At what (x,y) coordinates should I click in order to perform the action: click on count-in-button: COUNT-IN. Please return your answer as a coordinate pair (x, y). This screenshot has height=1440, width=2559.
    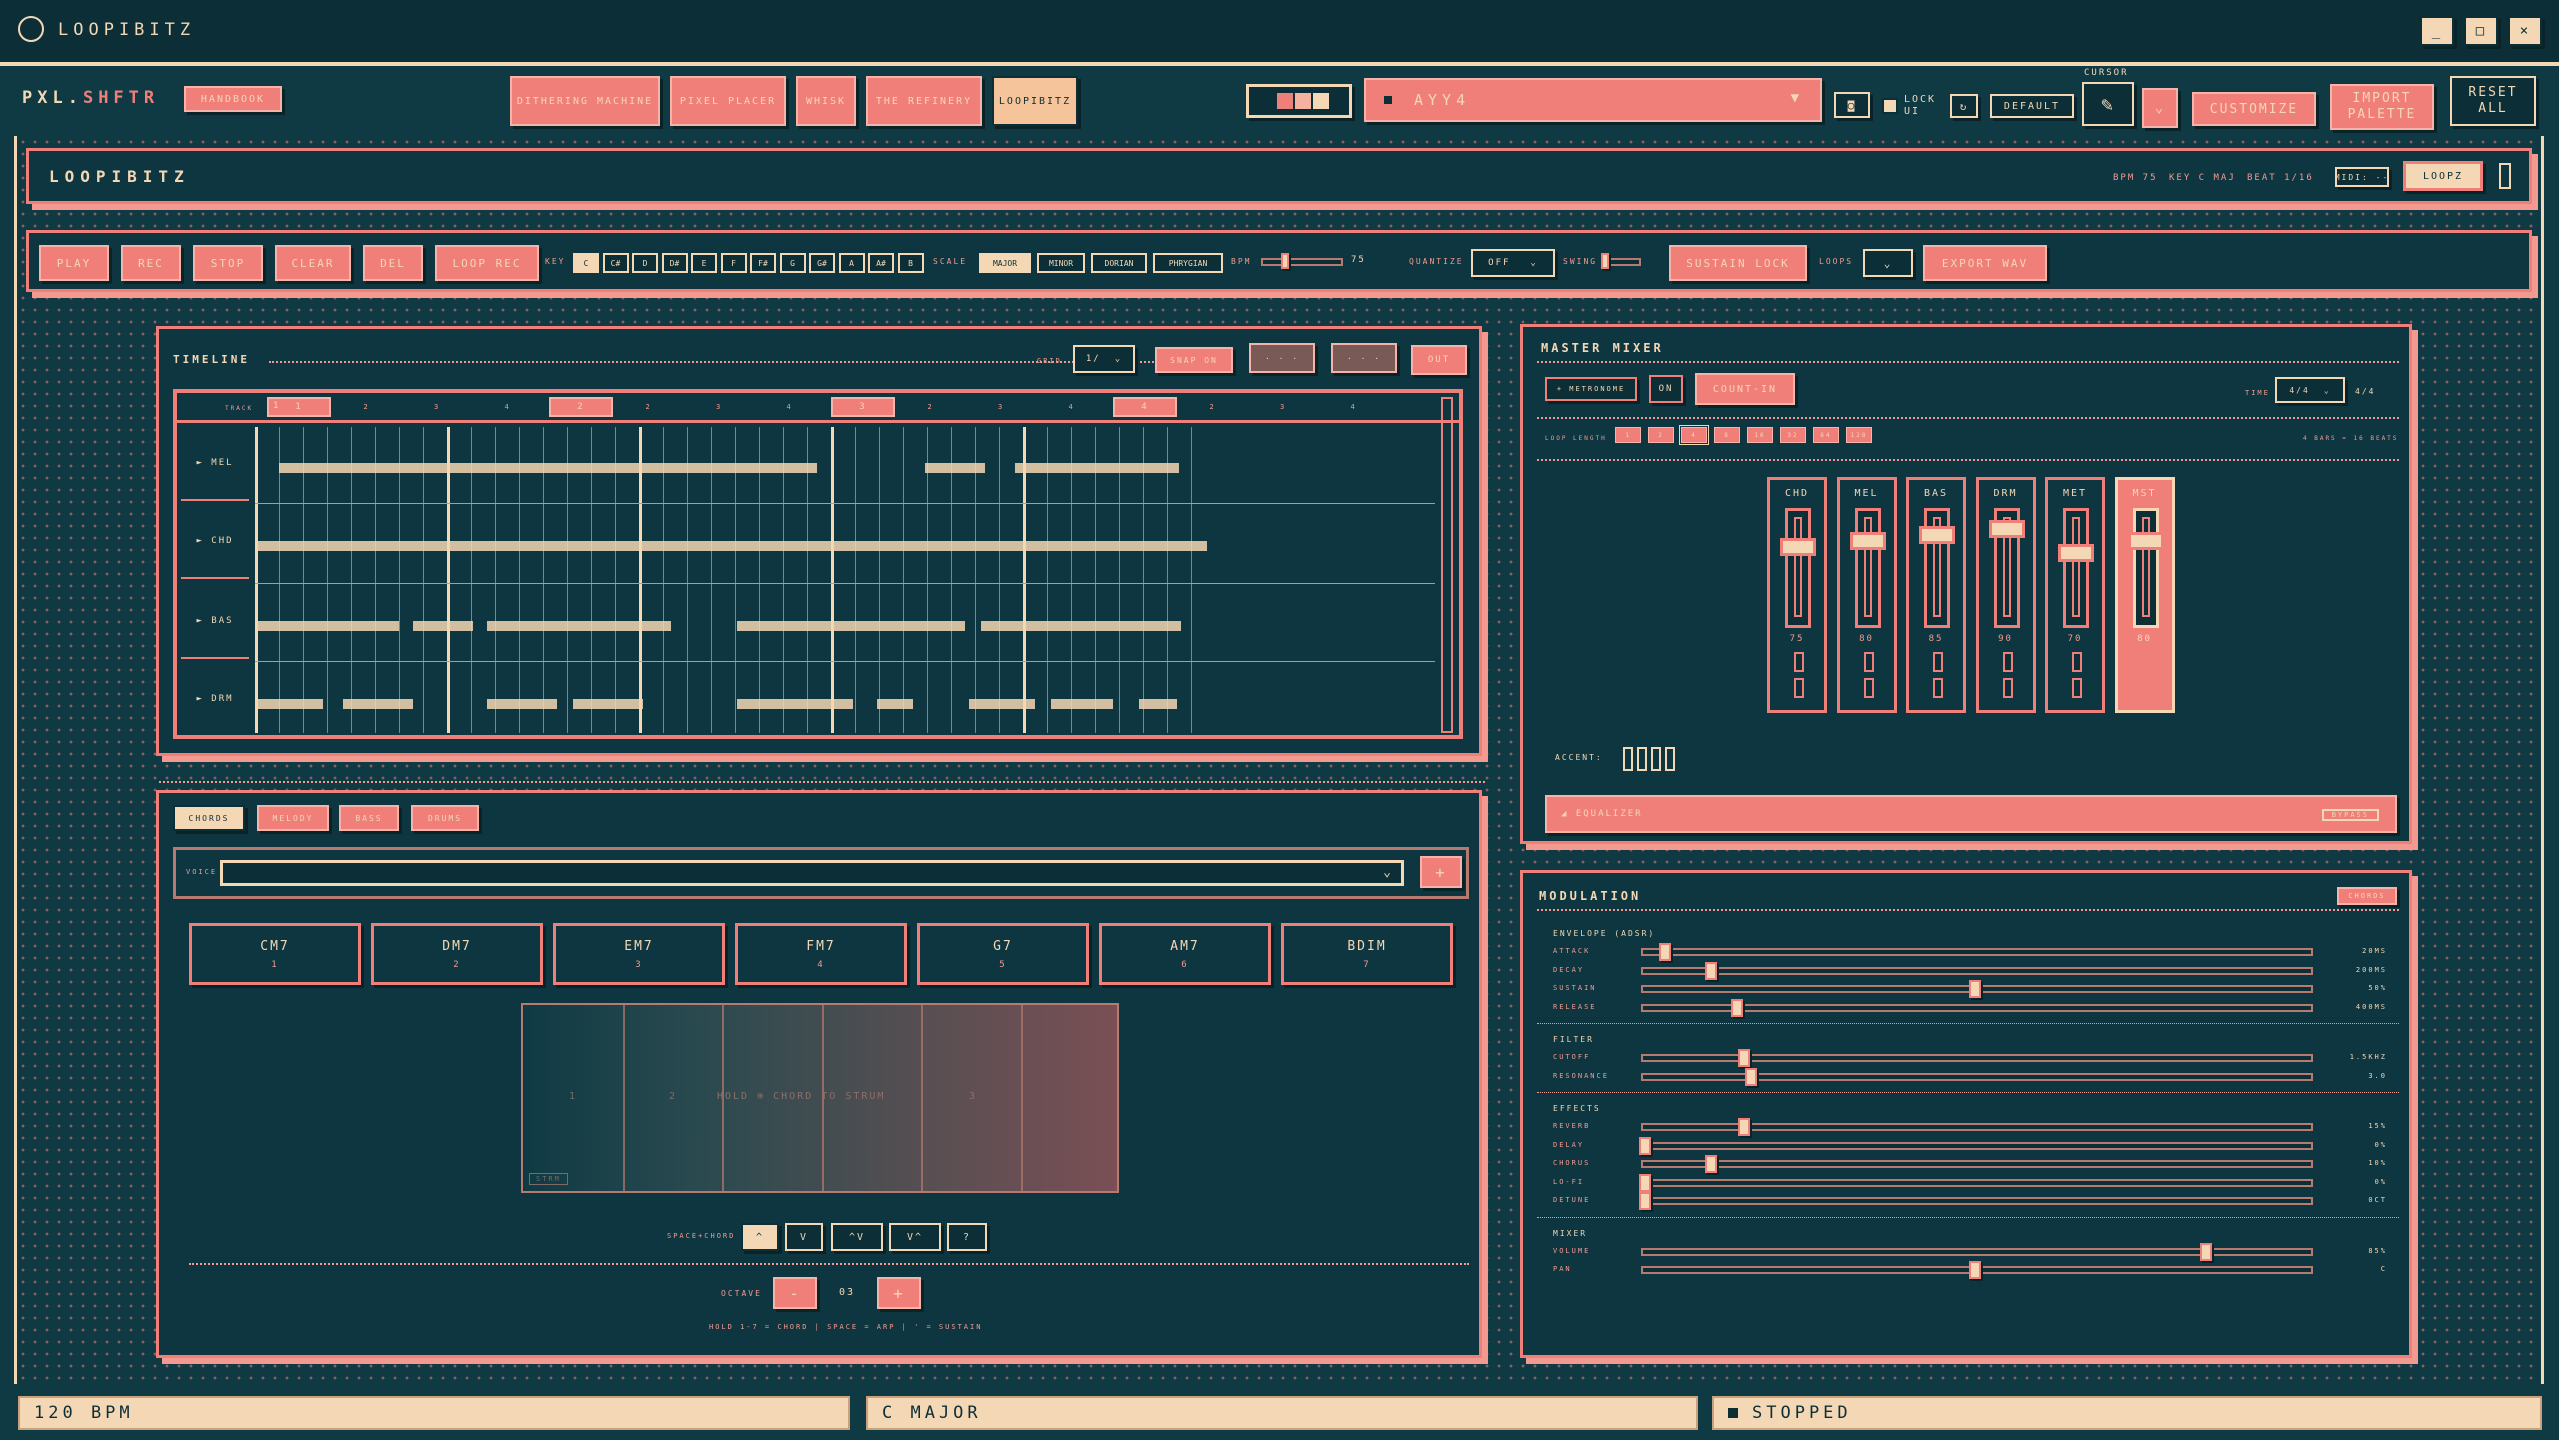
    Looking at the image, I should click on (1745, 389).